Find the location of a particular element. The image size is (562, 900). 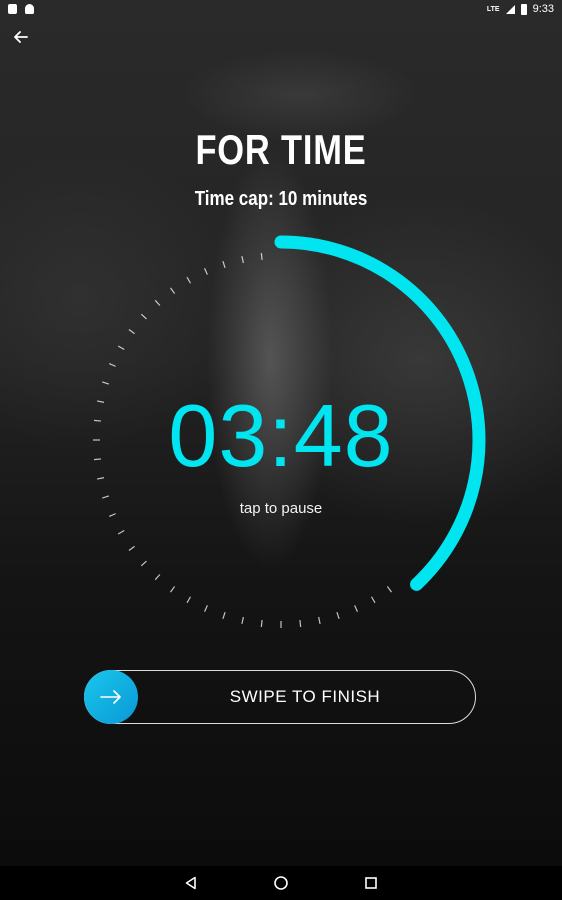

nav-recents-button is located at coordinates (371, 883).